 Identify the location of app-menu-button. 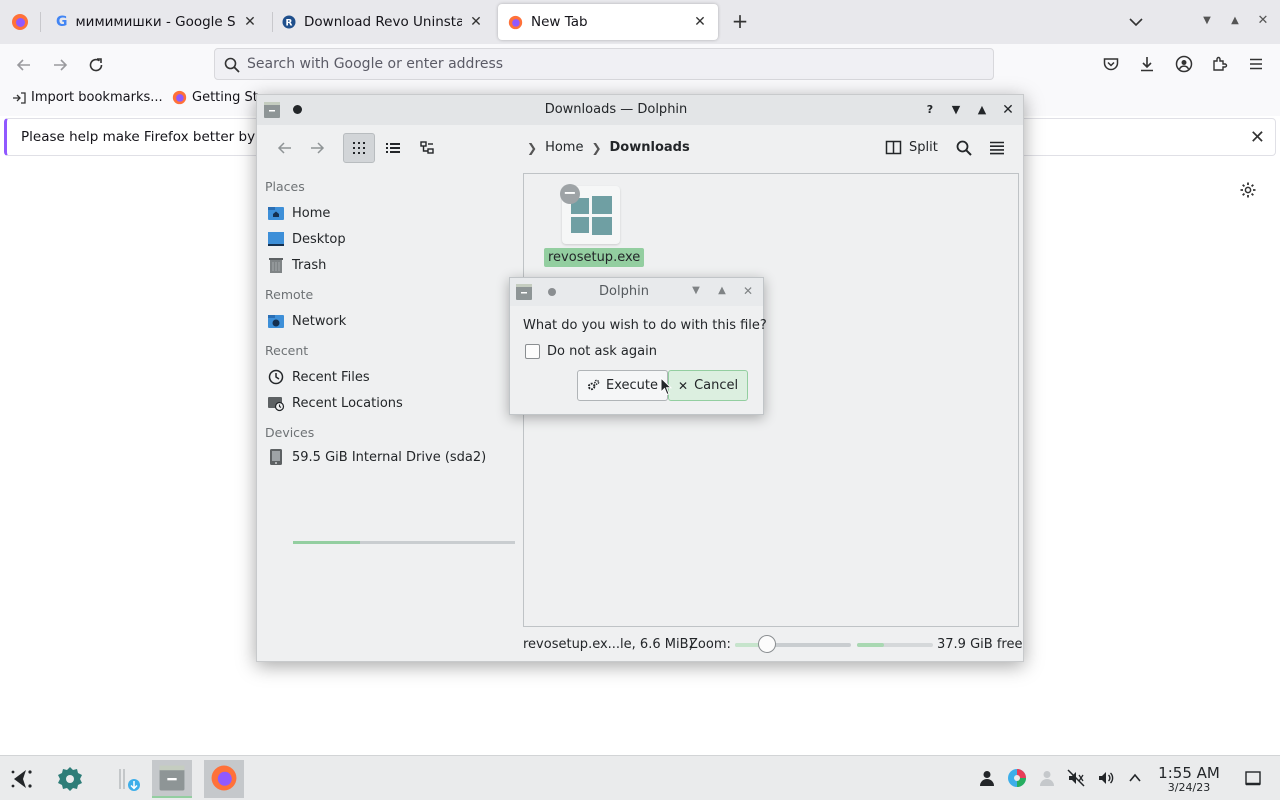
(1256, 64).